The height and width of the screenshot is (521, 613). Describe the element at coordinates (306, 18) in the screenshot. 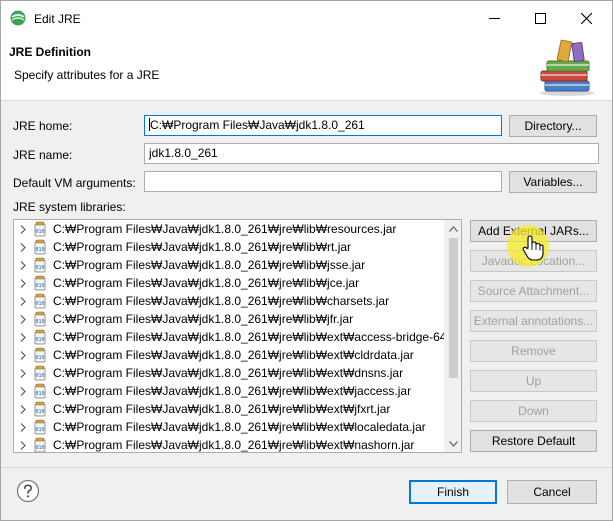

I see `title-bar: Edit JRE` at that location.